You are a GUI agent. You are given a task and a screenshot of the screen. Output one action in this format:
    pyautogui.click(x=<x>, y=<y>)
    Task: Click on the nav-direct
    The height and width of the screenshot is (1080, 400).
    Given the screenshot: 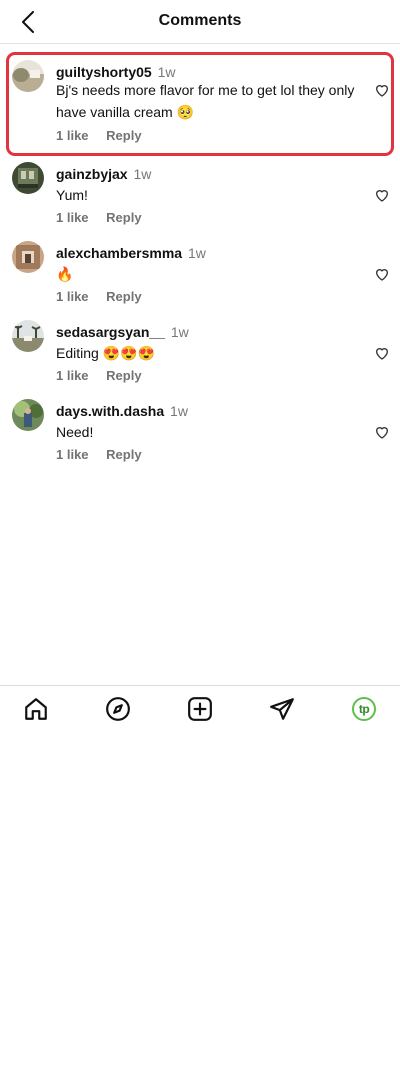 What is the action you would take?
    pyautogui.click(x=282, y=709)
    